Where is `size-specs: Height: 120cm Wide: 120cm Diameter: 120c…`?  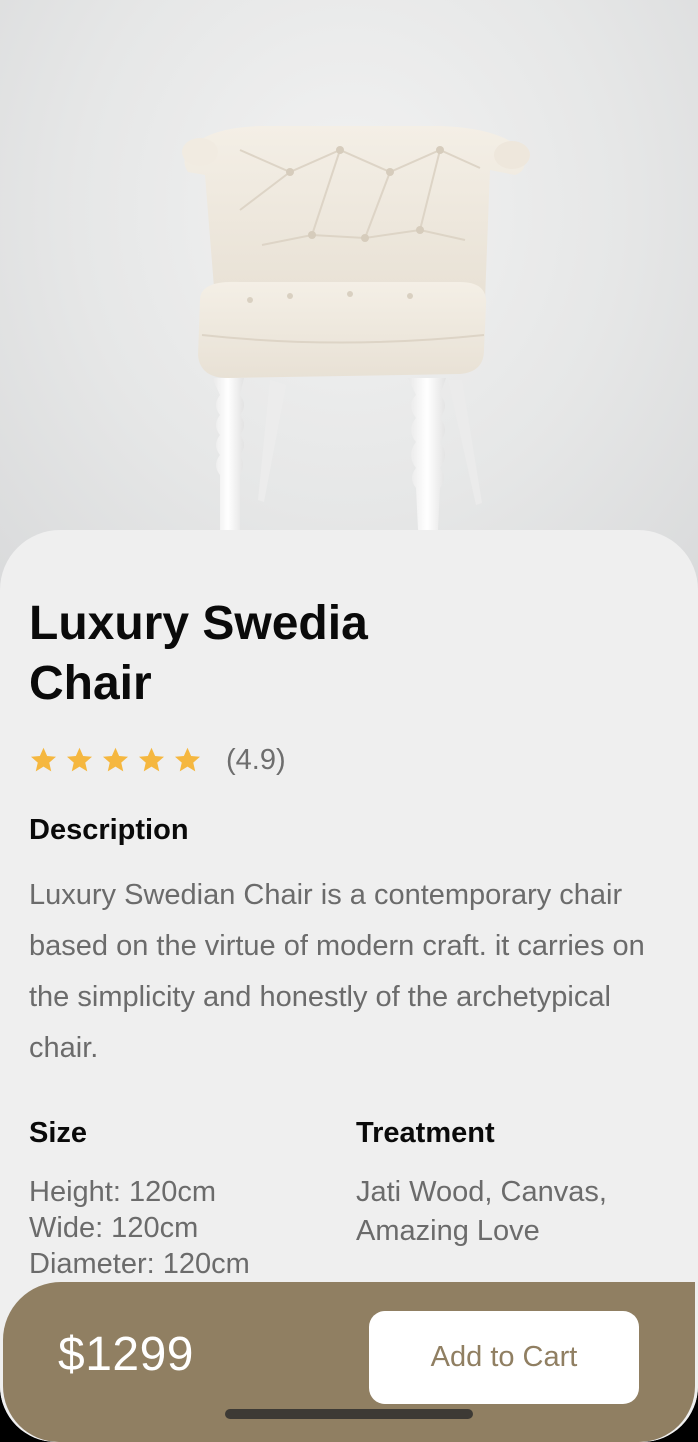
size-specs: Height: 120cm Wide: 120cm Diameter: 120c… is located at coordinates (139, 1228).